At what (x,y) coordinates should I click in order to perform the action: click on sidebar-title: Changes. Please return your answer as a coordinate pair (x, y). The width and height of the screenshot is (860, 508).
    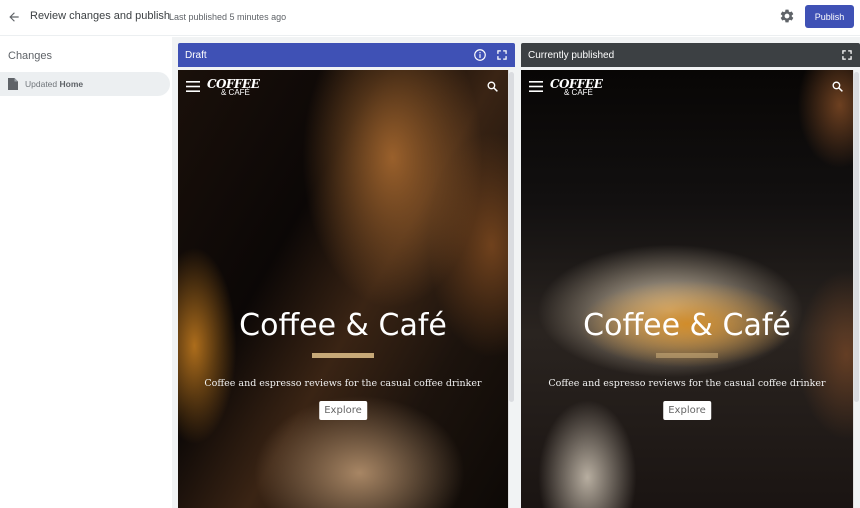
    Looking at the image, I should click on (30, 56).